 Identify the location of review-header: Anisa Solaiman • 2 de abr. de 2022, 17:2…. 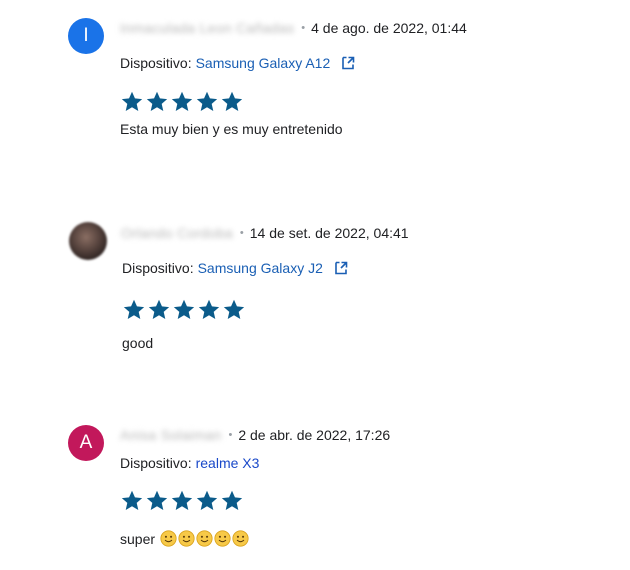
(255, 435).